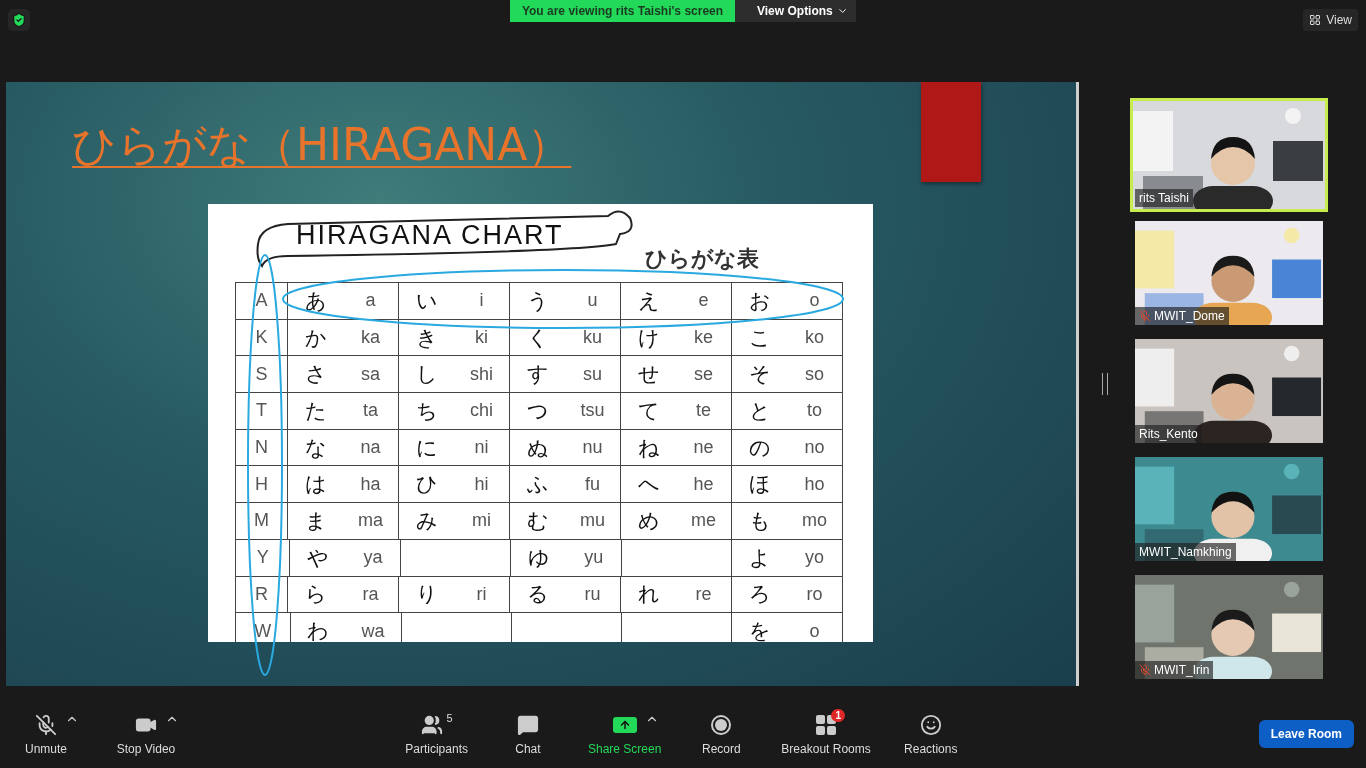 This screenshot has height=768, width=1366. I want to click on kana-cell-text: な, so click(315, 447).